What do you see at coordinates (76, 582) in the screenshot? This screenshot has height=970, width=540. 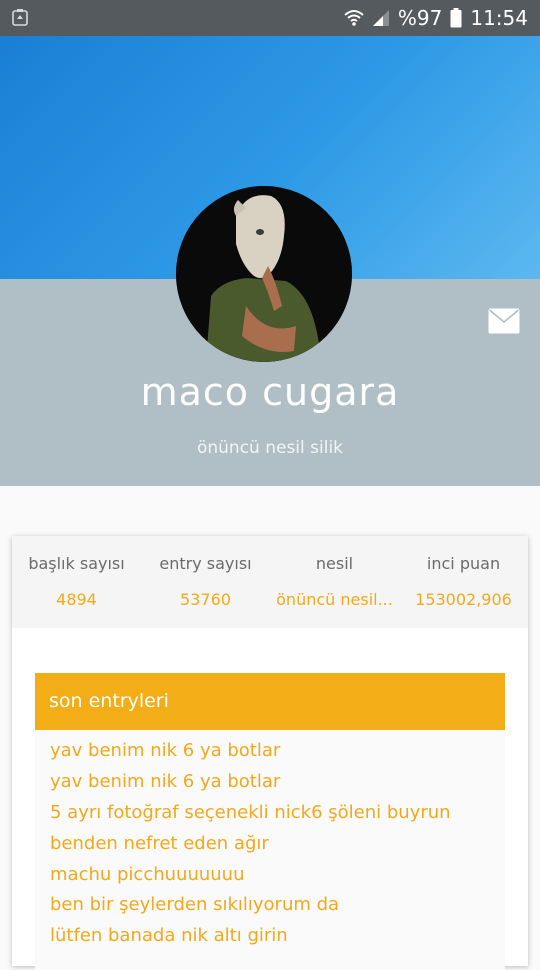 I see `stat-topic-count: başlık sayısı 4894` at bounding box center [76, 582].